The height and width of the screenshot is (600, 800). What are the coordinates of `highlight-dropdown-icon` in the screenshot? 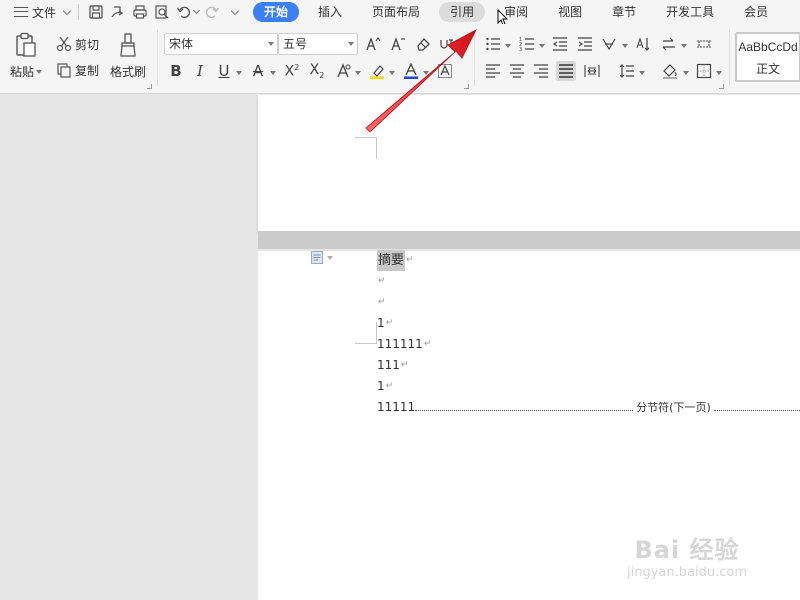 It's located at (392, 73).